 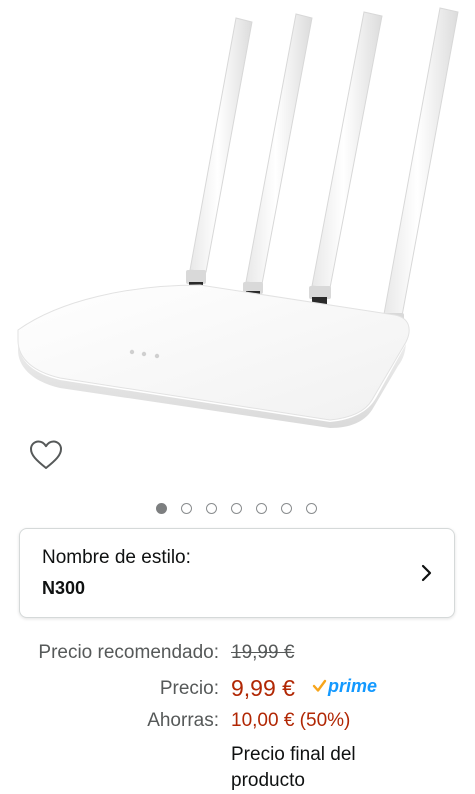 I want to click on current-price: 9,99 €, so click(x=263, y=688).